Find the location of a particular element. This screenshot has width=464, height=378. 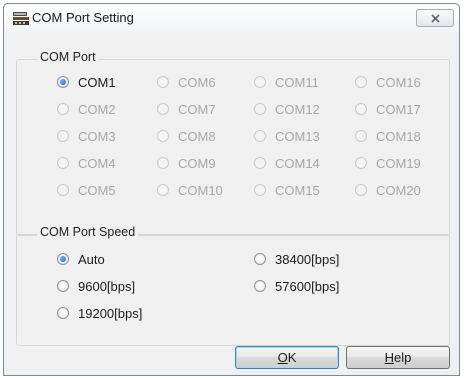

radio-com15: COM15 is located at coordinates (287, 190).